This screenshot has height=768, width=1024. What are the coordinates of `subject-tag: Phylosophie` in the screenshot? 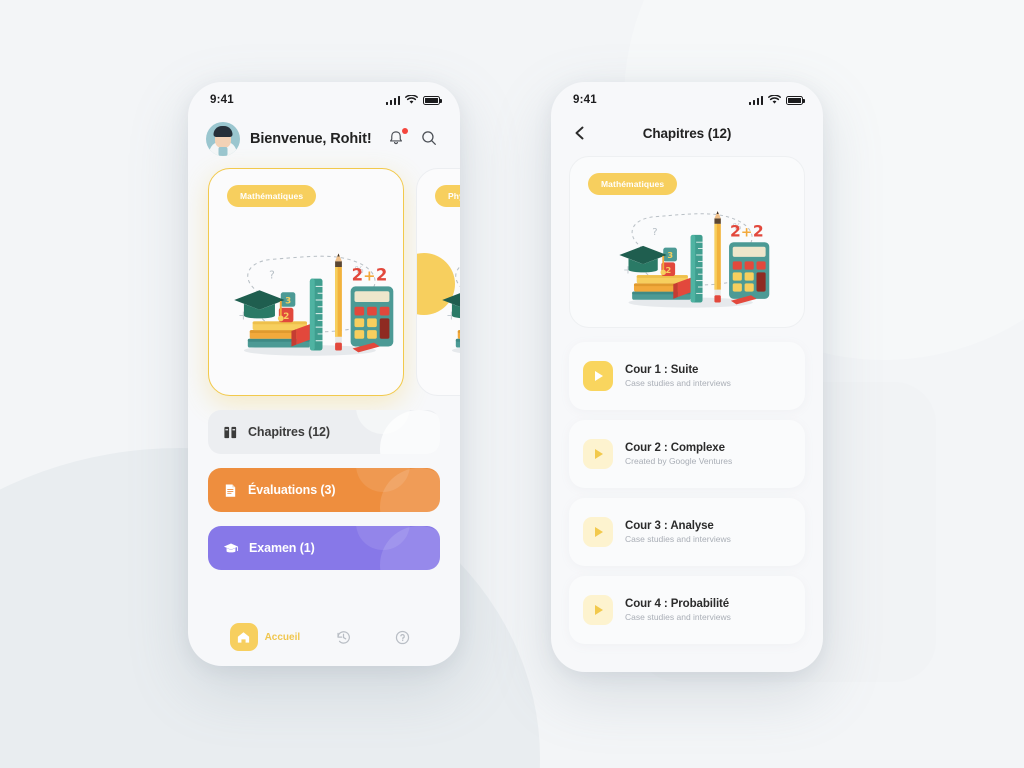 It's located at (447, 196).